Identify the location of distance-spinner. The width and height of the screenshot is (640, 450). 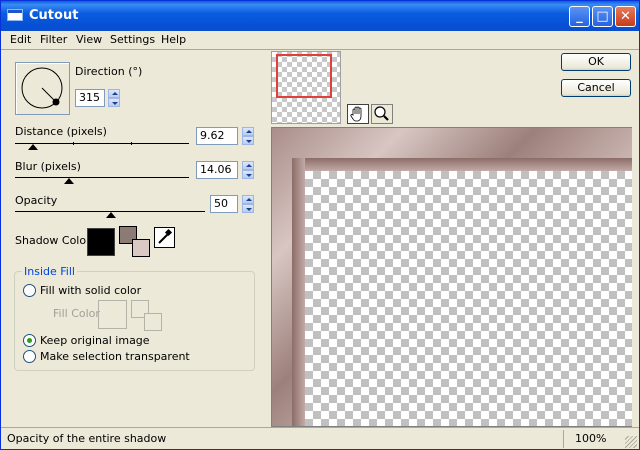
(248, 136).